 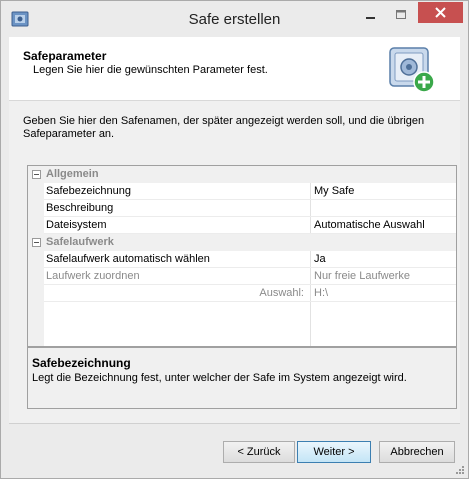 I want to click on maximize-button, so click(x=401, y=15).